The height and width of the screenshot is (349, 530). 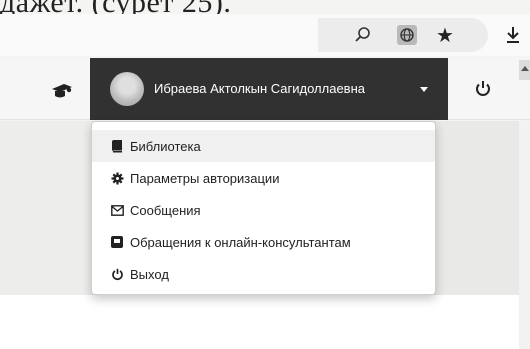 What do you see at coordinates (363, 35) in the screenshot?
I see `zoom-icon` at bounding box center [363, 35].